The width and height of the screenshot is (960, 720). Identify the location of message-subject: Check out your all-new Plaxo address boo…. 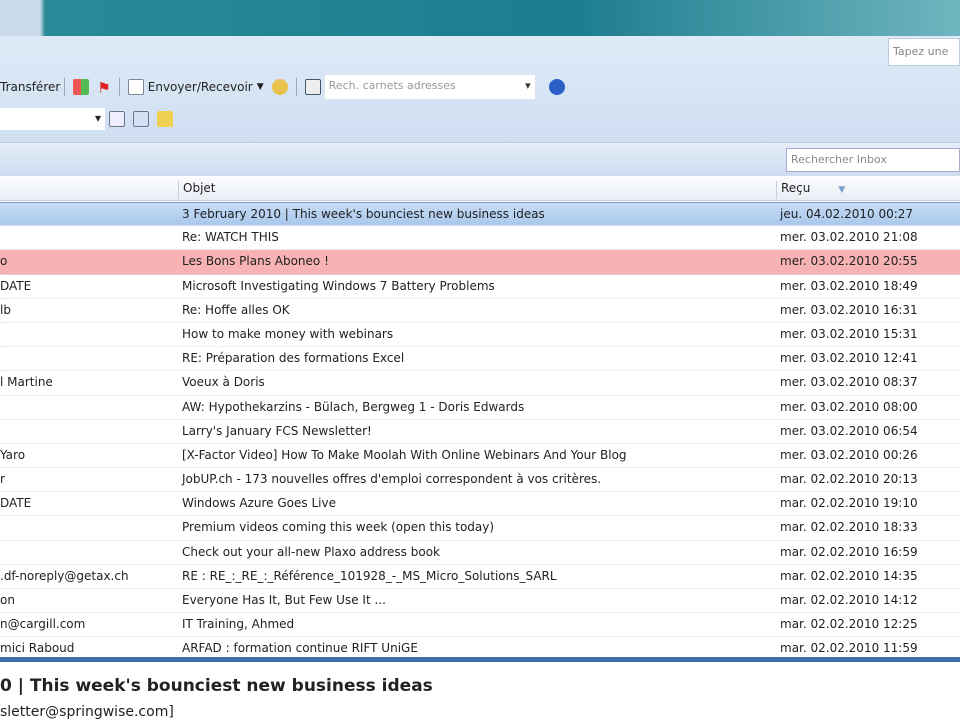
(311, 551).